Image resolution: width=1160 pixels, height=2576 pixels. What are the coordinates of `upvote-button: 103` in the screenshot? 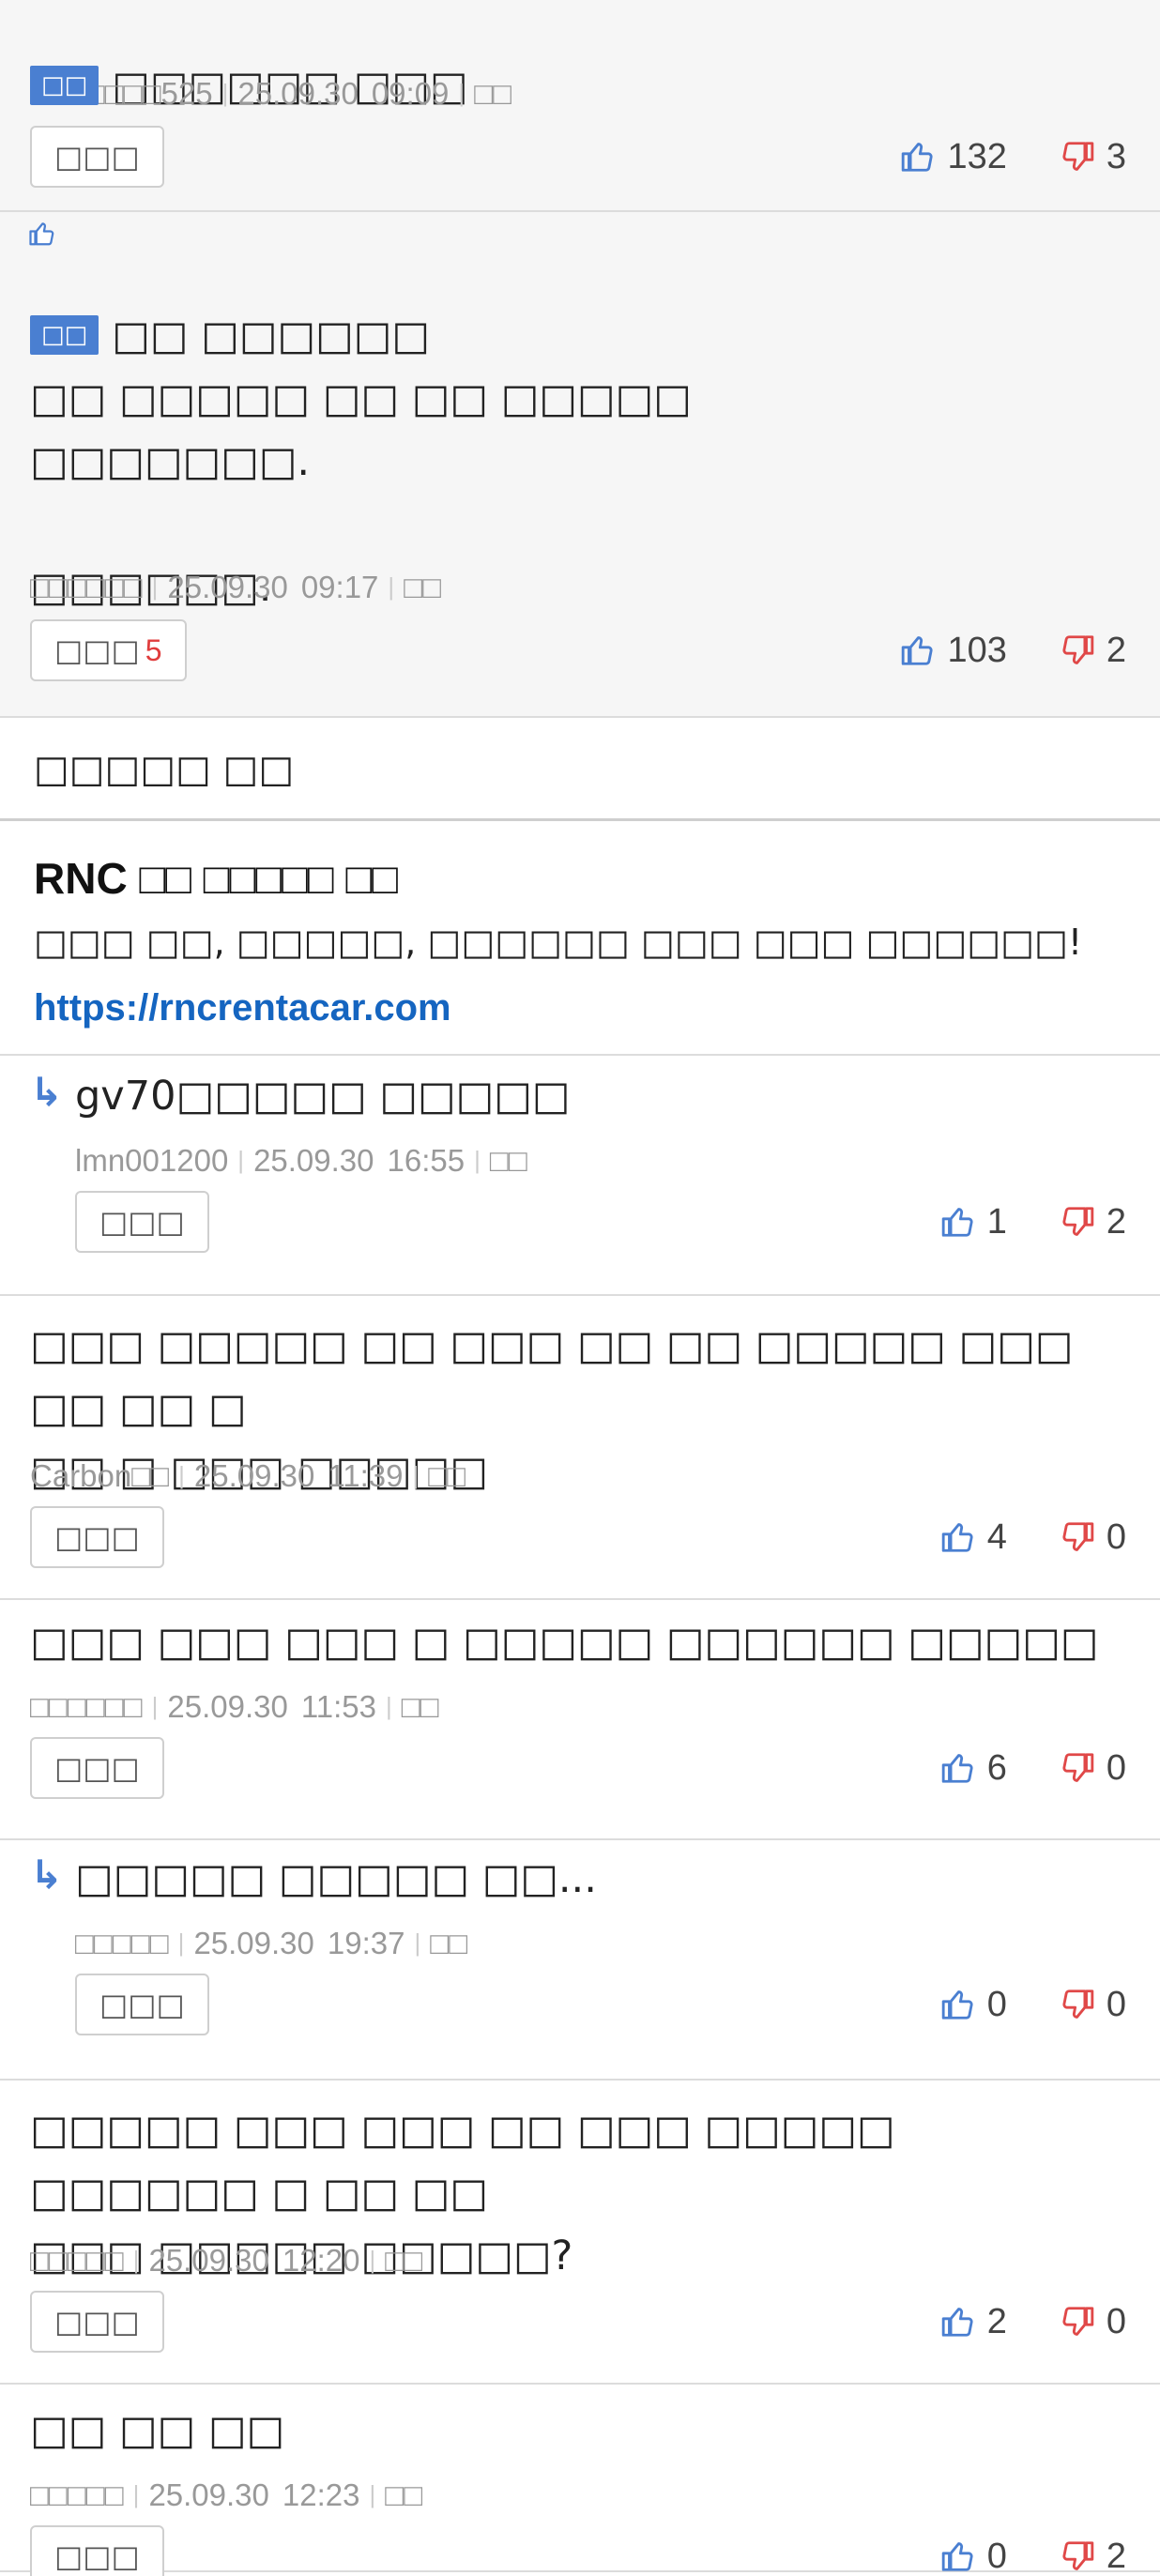 It's located at (953, 651).